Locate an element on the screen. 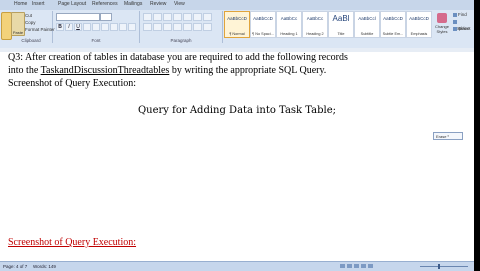 Image resolution: width=480 pixels, height=271 pixels. highlight-button is located at coordinates (123, 27).